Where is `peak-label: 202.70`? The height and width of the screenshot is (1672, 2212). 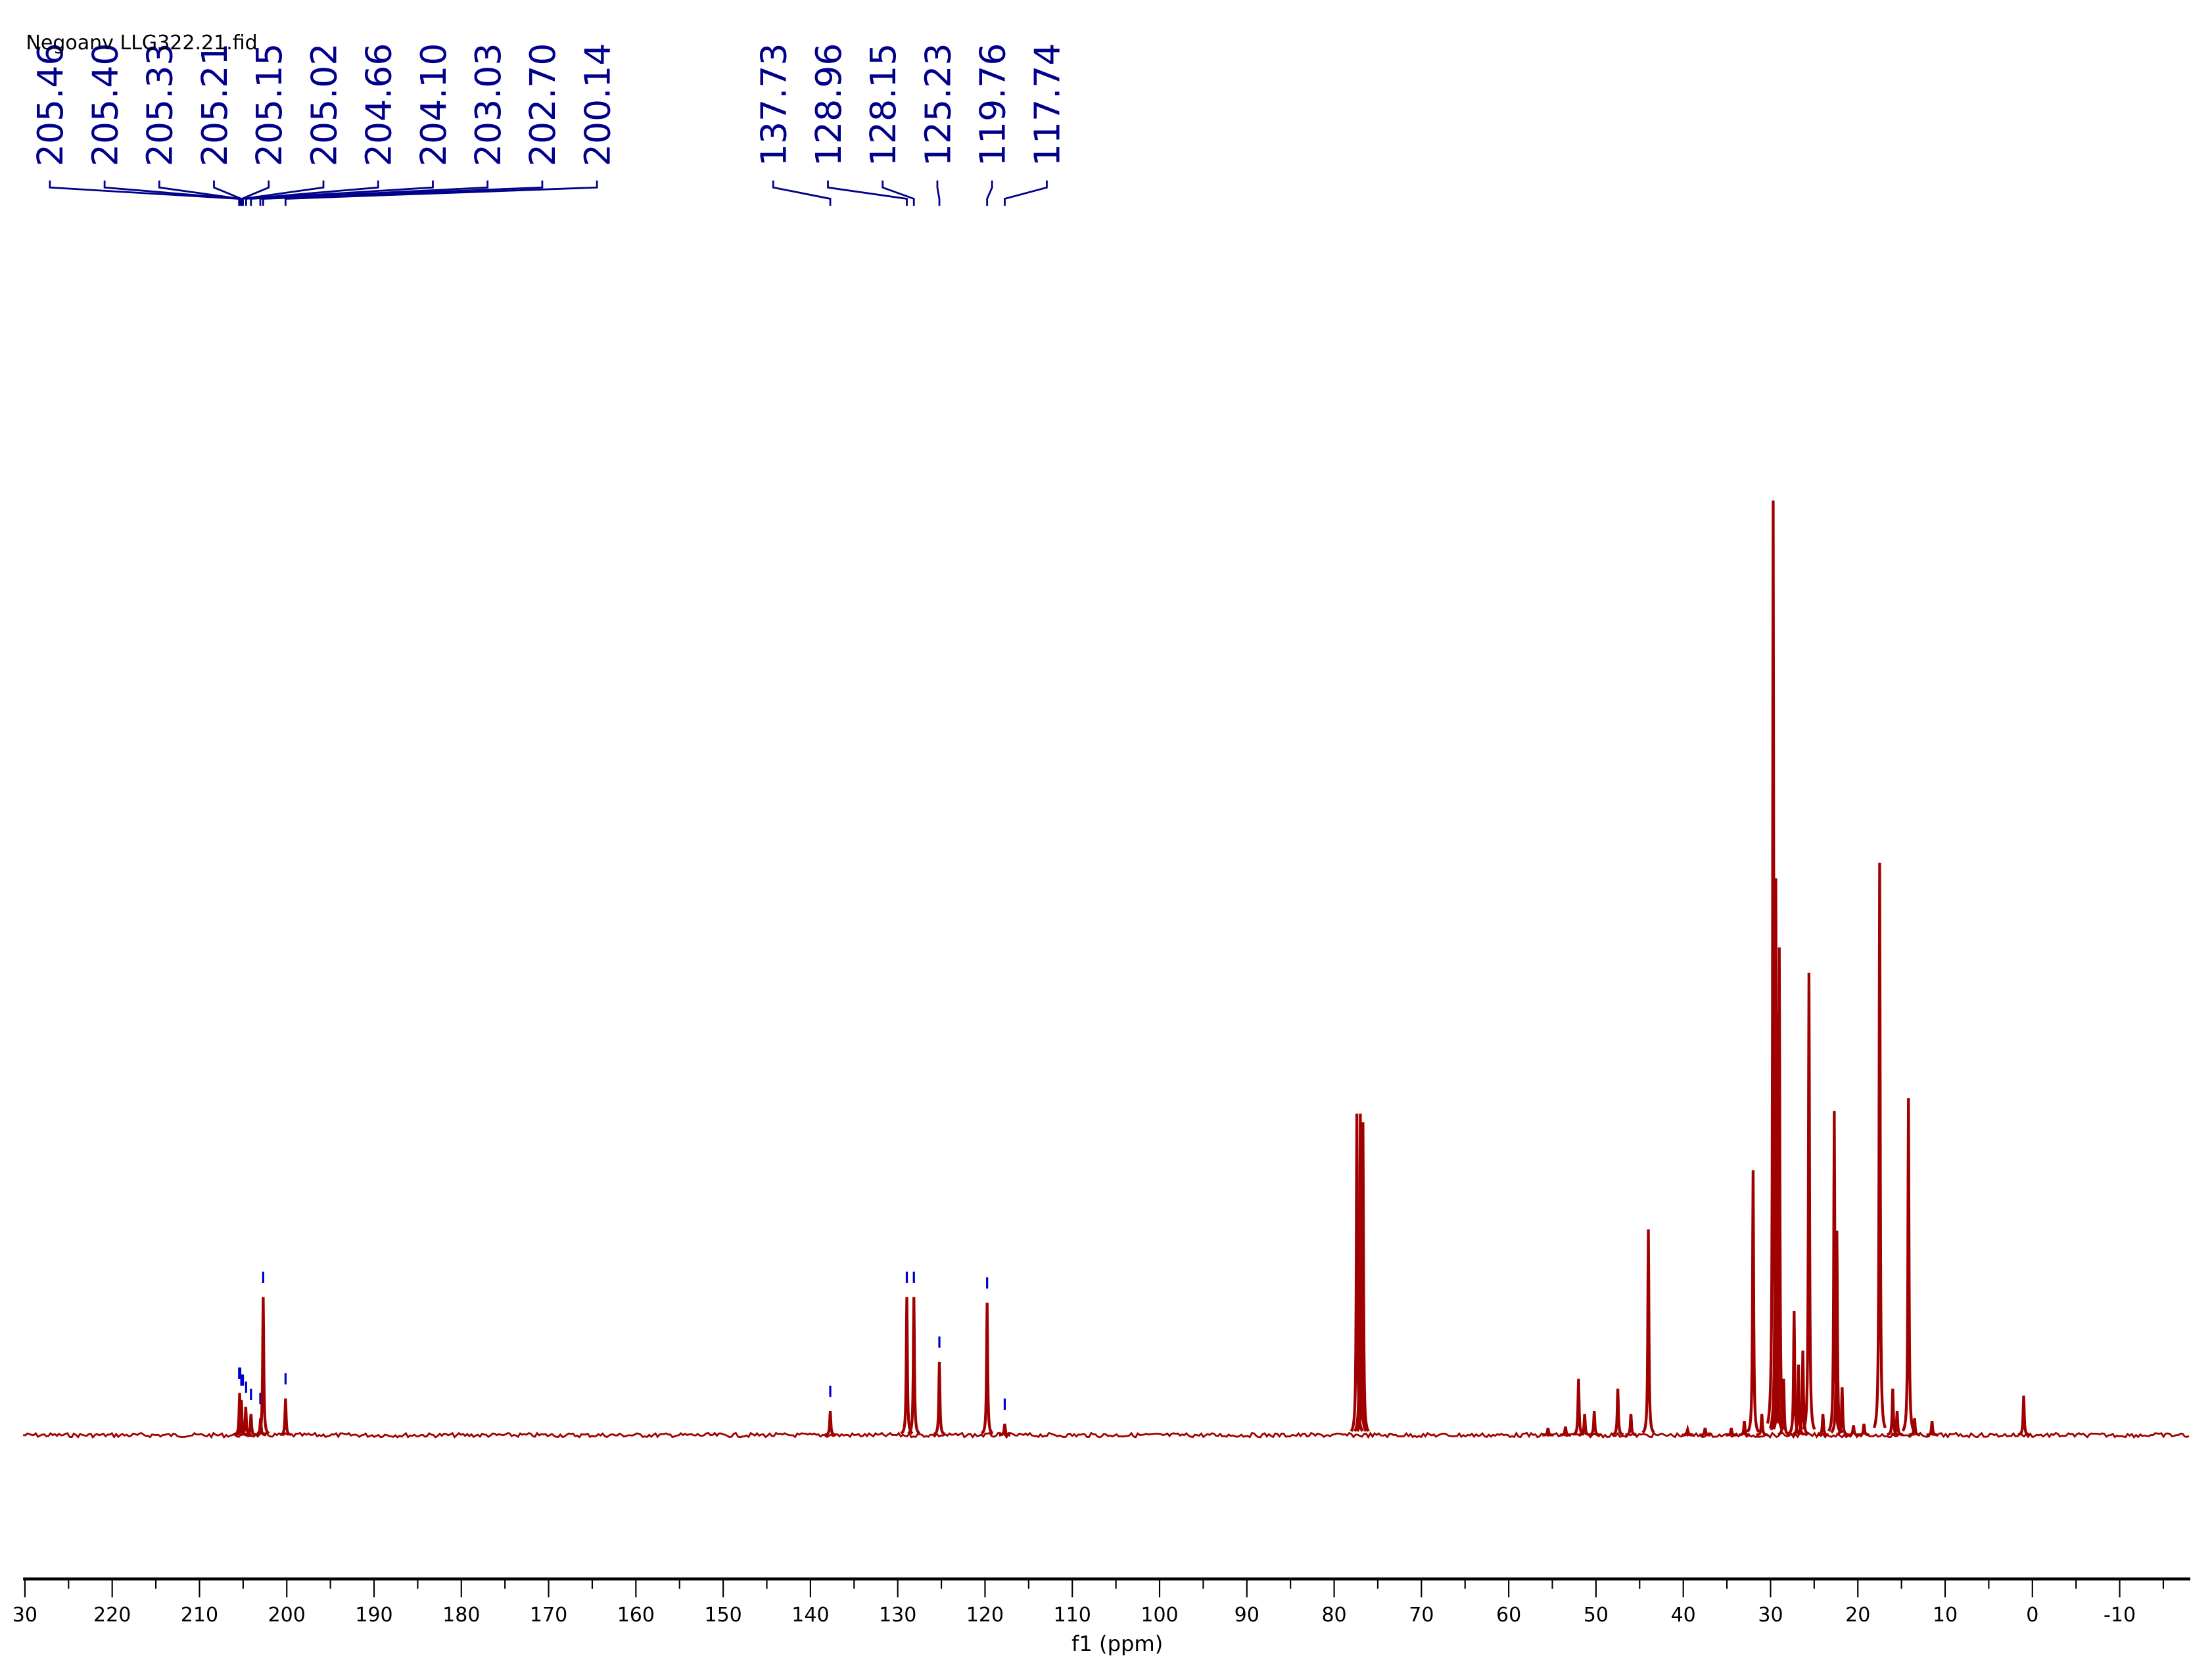
peak-label: 202.70 is located at coordinates (542, 105).